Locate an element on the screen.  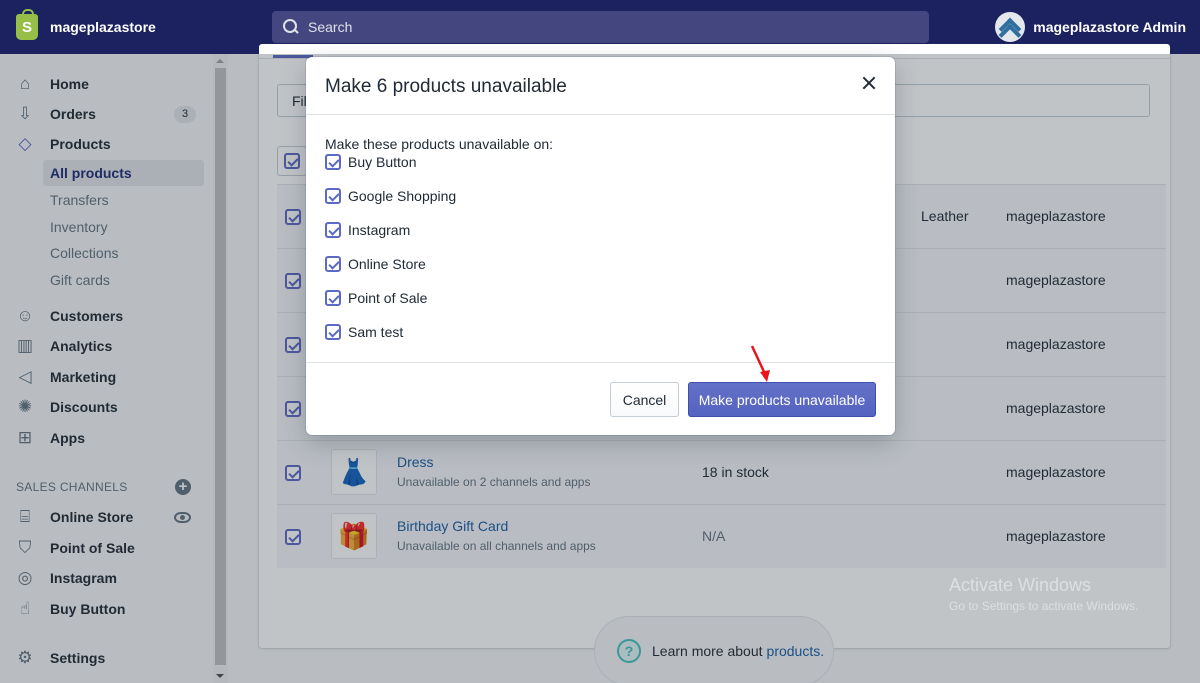
channel-label: Google Shopping is located at coordinates (402, 196).